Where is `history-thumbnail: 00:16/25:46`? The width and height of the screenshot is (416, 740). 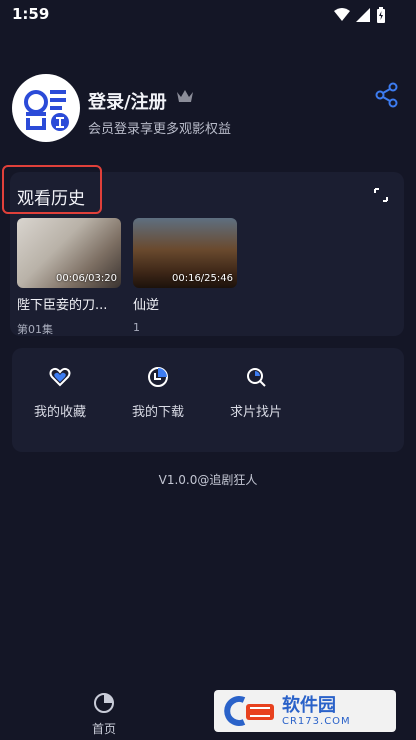 history-thumbnail: 00:16/25:46 is located at coordinates (185, 253).